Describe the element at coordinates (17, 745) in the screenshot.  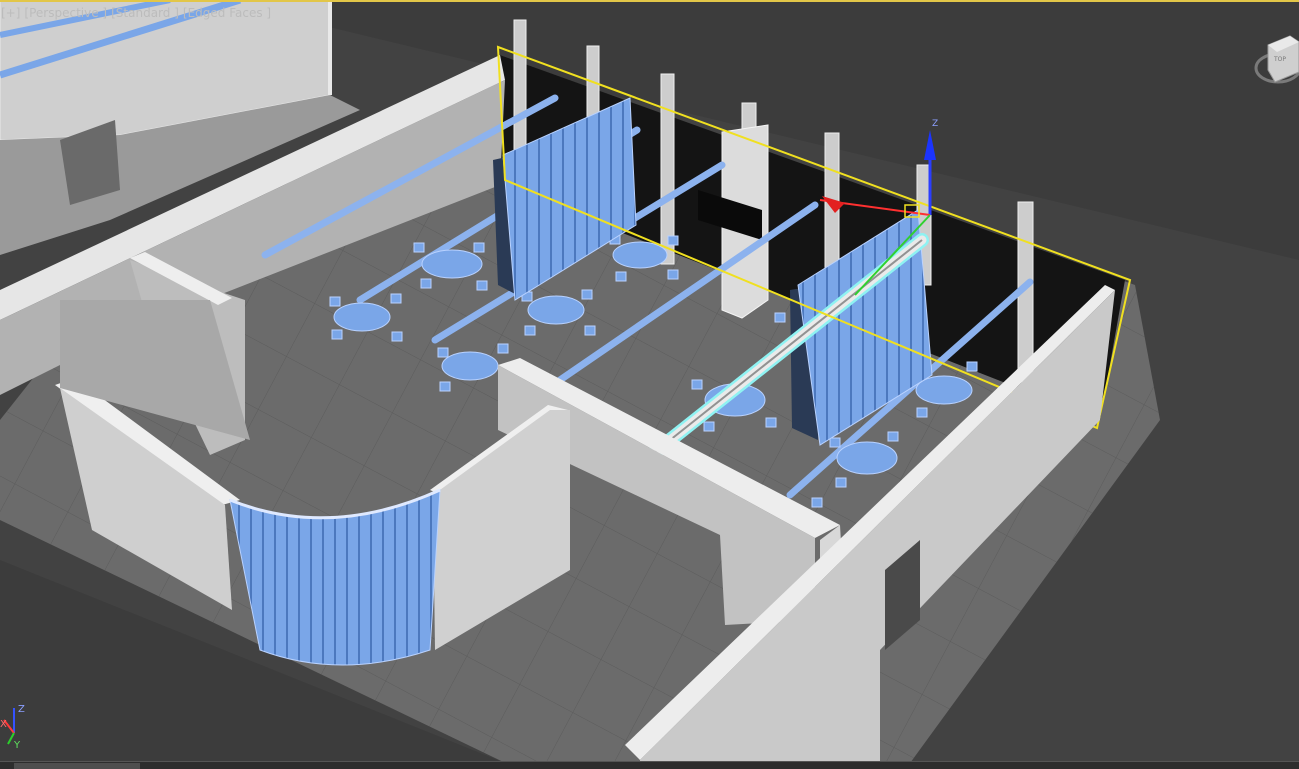
I see `axis-y-label: Y` at that location.